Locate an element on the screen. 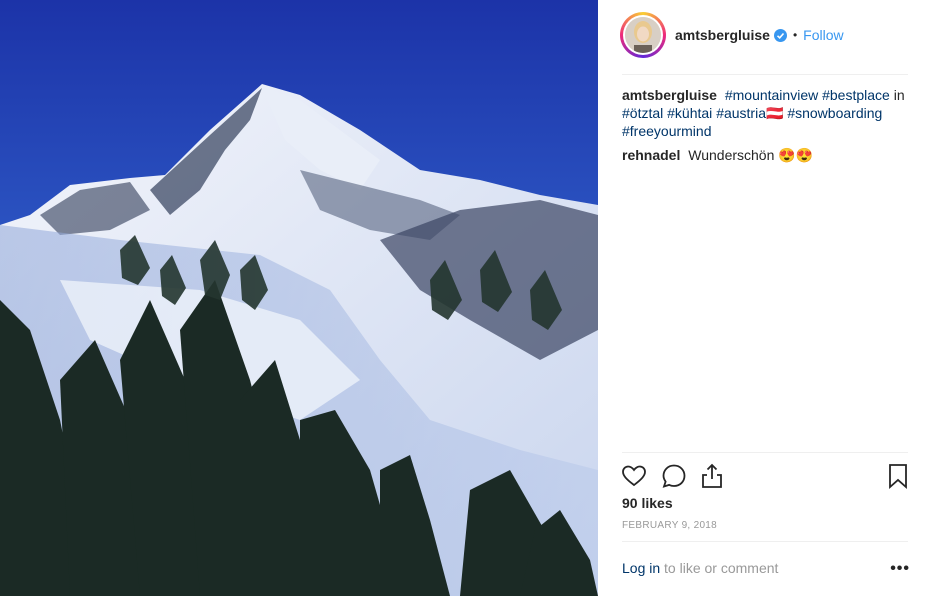 This screenshot has width=931, height=596. more-options-icon: ••• is located at coordinates (900, 569).